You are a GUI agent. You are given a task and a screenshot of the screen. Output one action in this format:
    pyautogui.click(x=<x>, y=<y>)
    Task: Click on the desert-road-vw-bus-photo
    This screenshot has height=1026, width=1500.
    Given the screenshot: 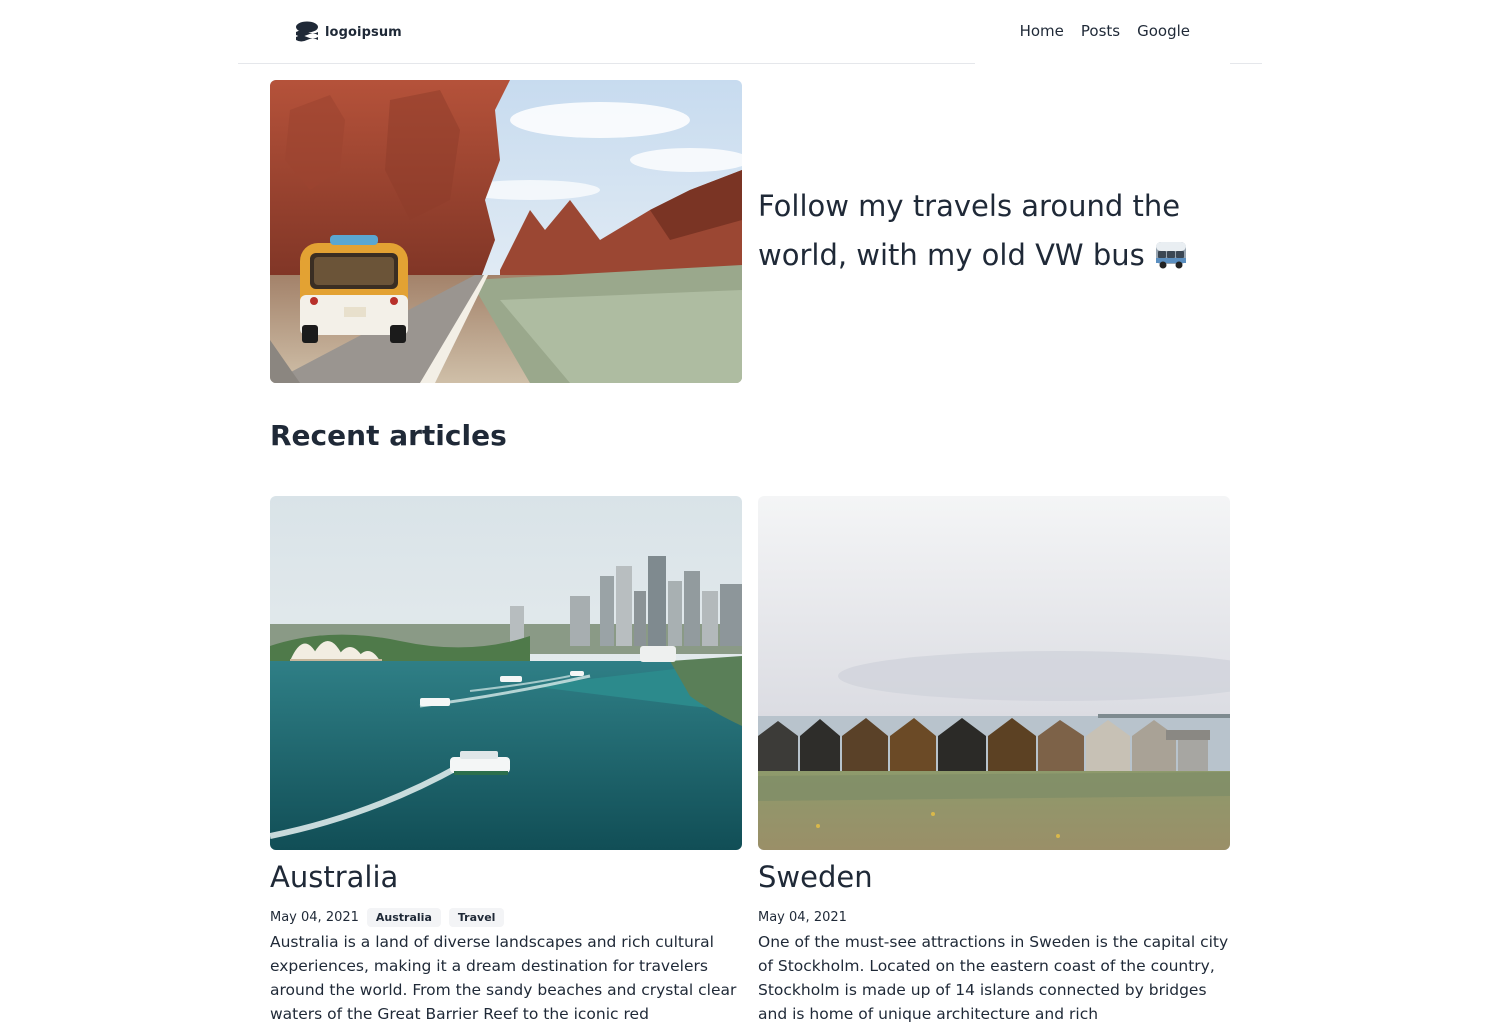 What is the action you would take?
    pyautogui.click(x=506, y=231)
    